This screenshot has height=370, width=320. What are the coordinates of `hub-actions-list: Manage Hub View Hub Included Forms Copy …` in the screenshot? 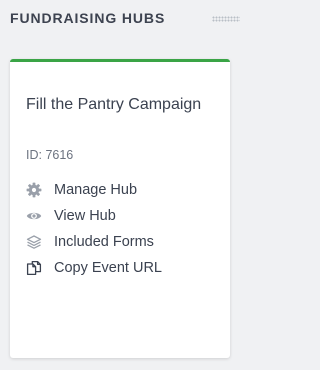 It's located at (94, 229).